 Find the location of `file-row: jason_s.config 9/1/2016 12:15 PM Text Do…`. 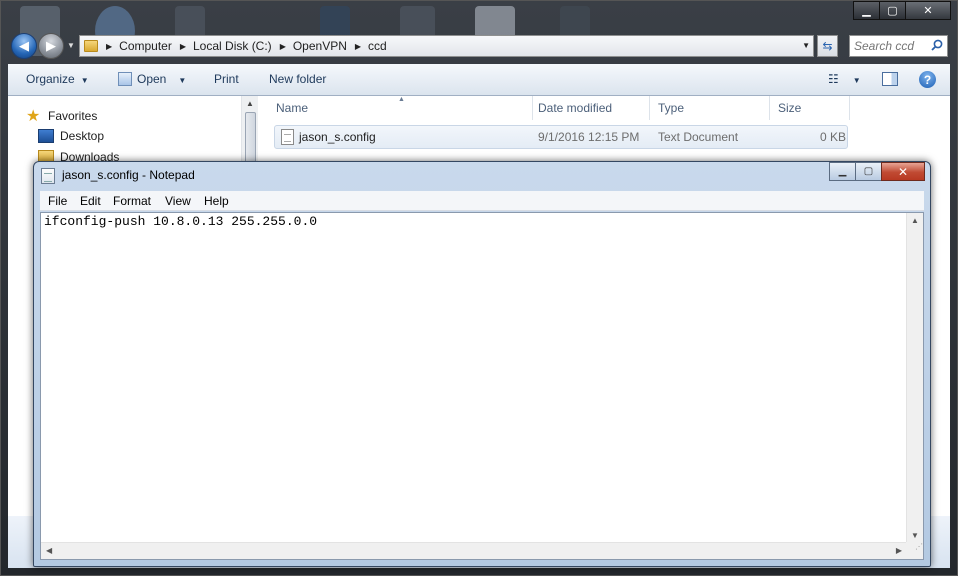

file-row: jason_s.config 9/1/2016 12:15 PM Text Do… is located at coordinates (561, 137).